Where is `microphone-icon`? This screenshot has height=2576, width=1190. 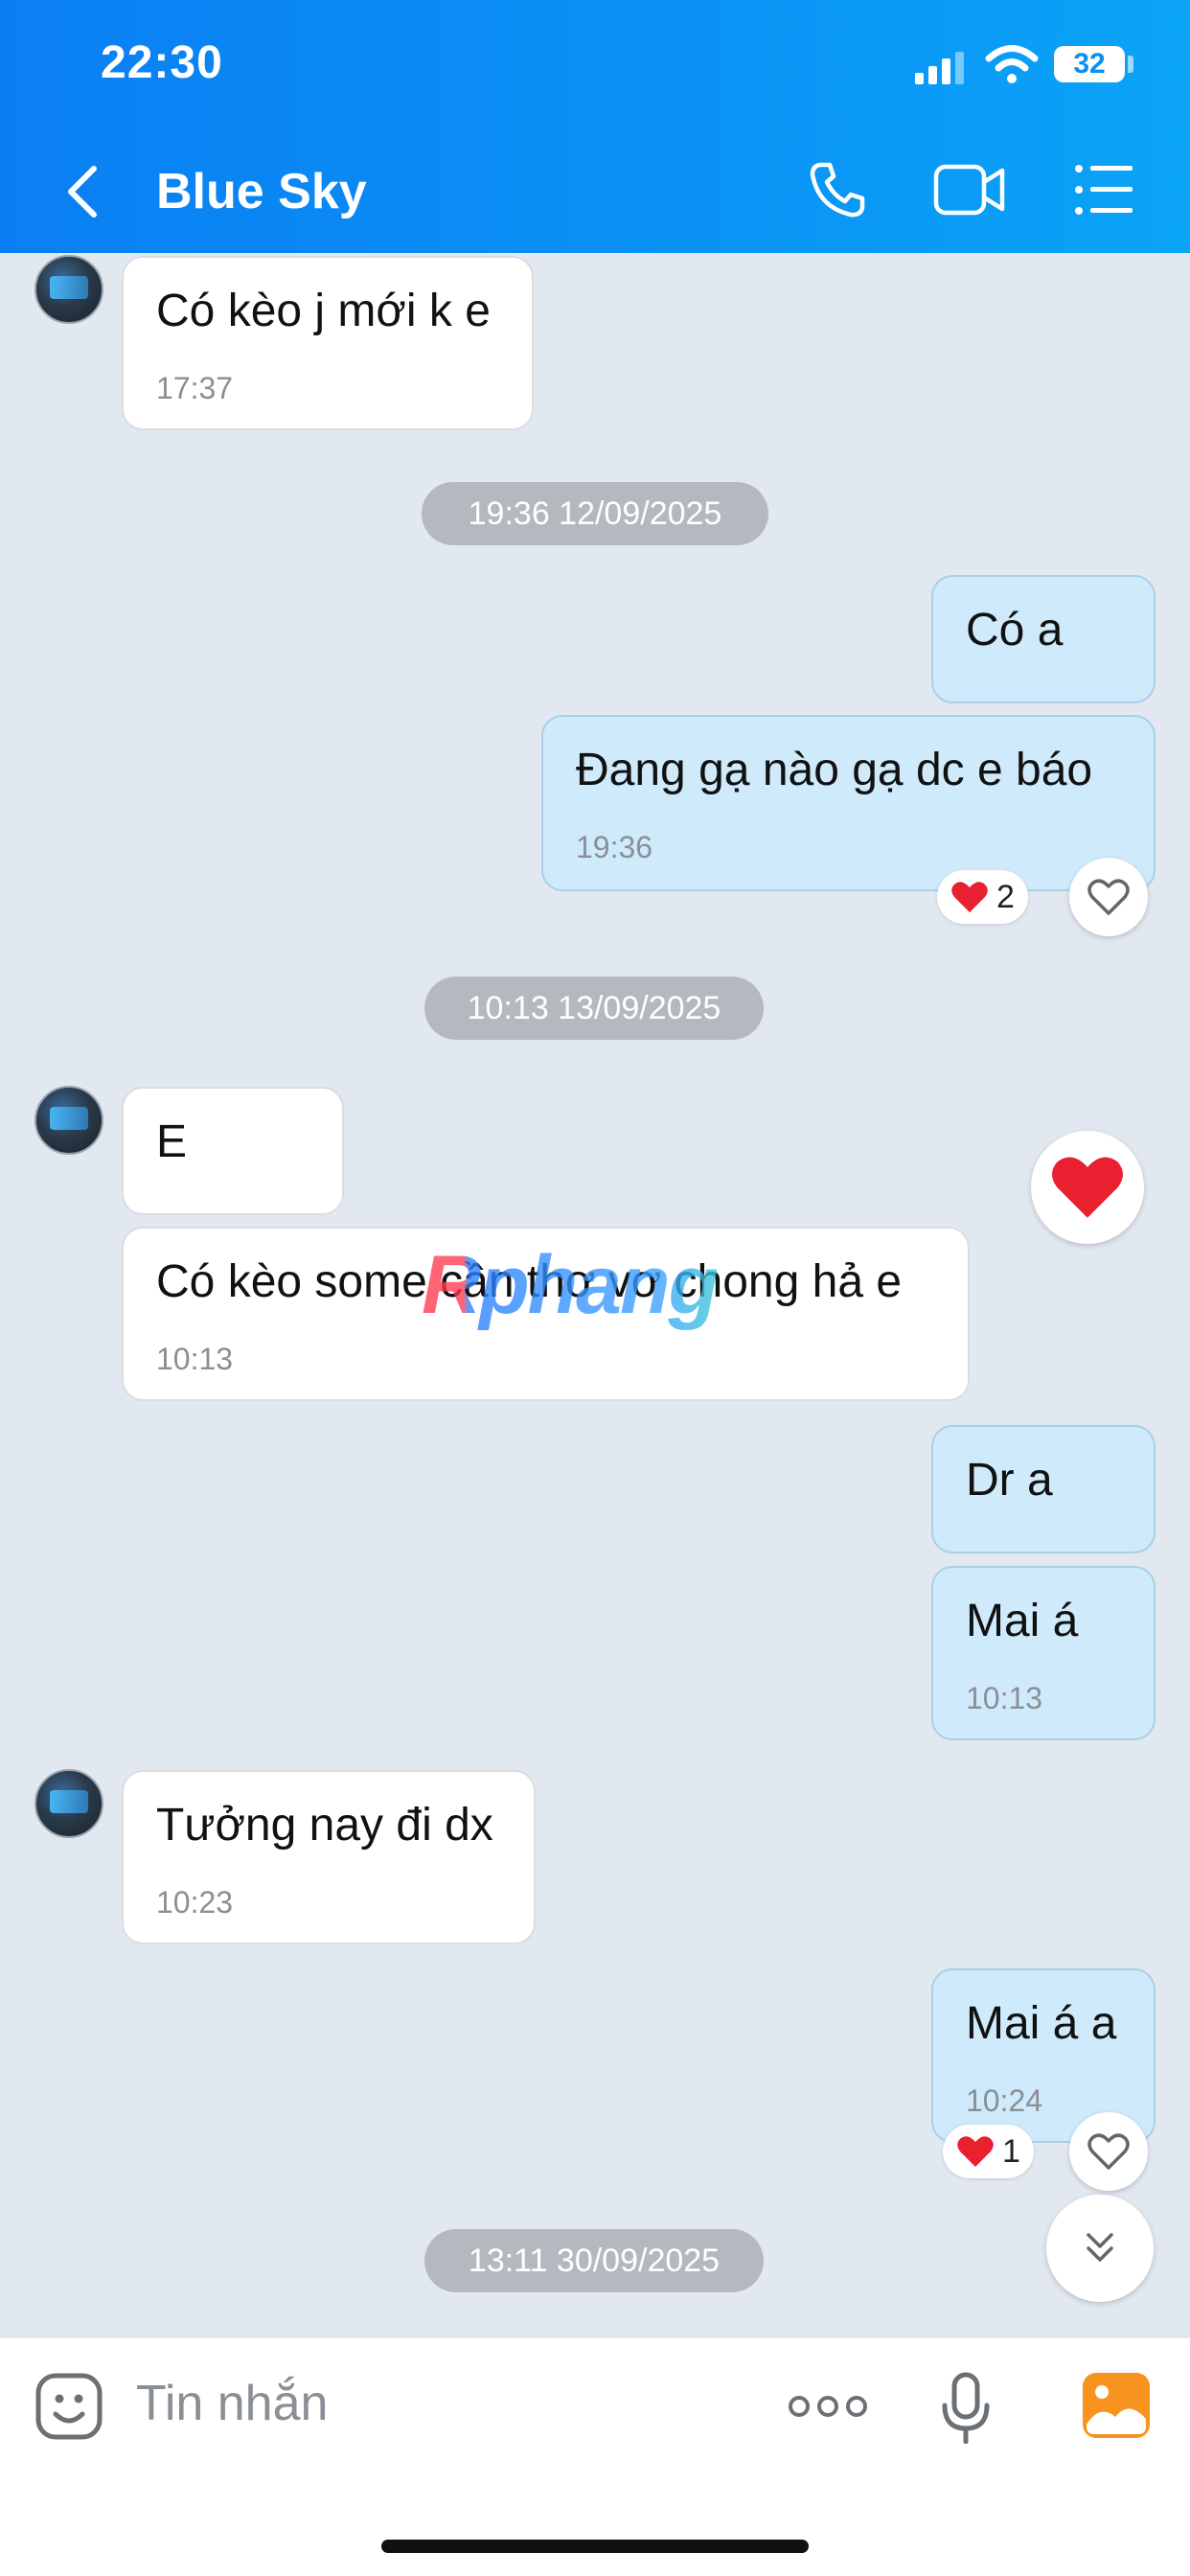 microphone-icon is located at coordinates (966, 2407).